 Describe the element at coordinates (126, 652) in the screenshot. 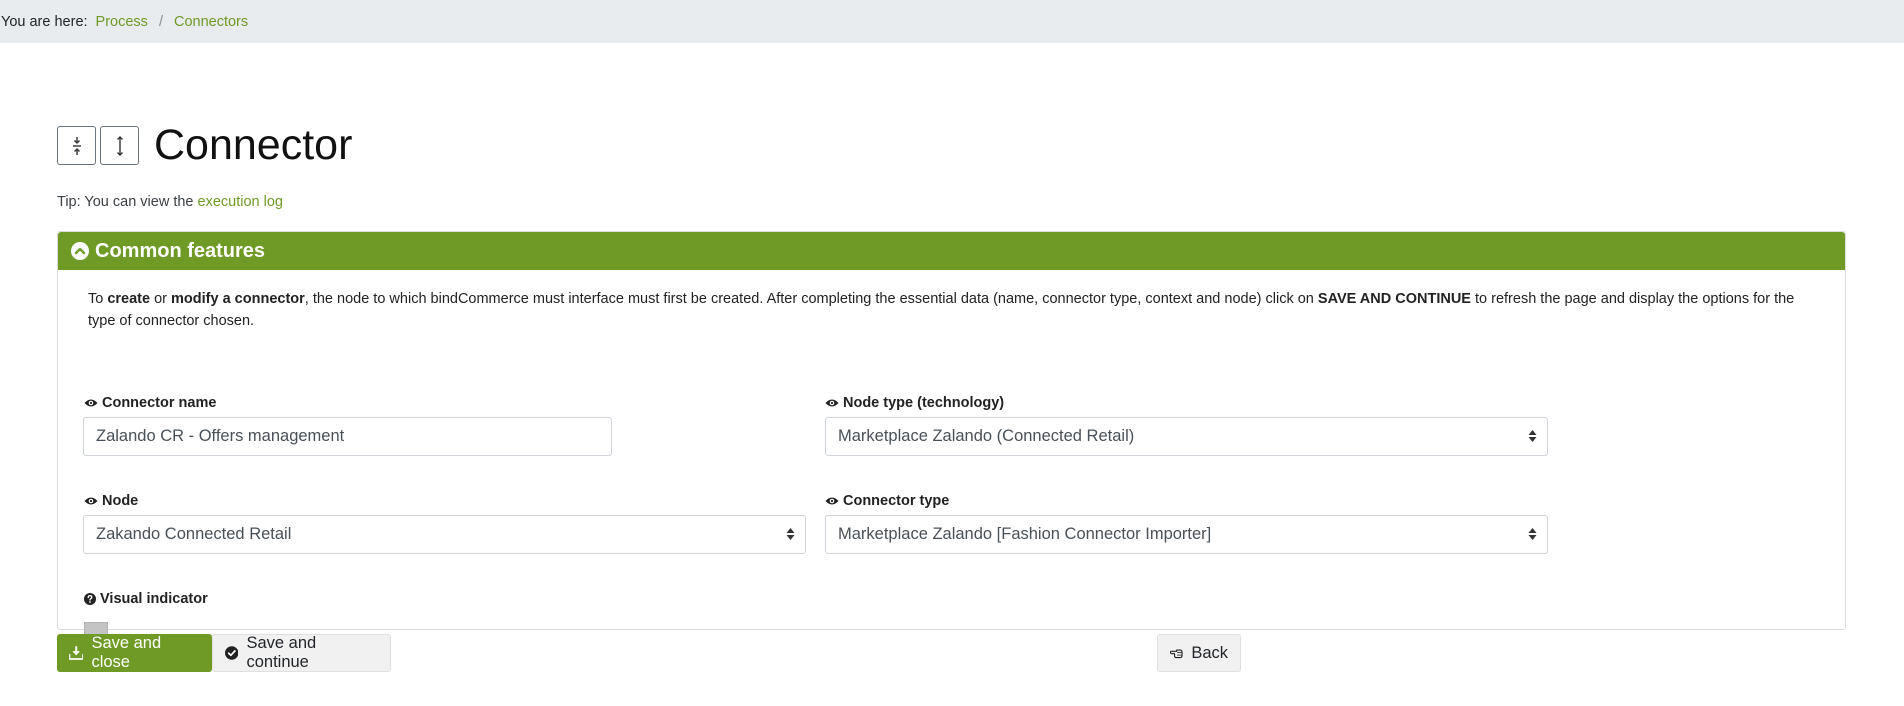

I see `save-and-close-label: Save and close` at that location.